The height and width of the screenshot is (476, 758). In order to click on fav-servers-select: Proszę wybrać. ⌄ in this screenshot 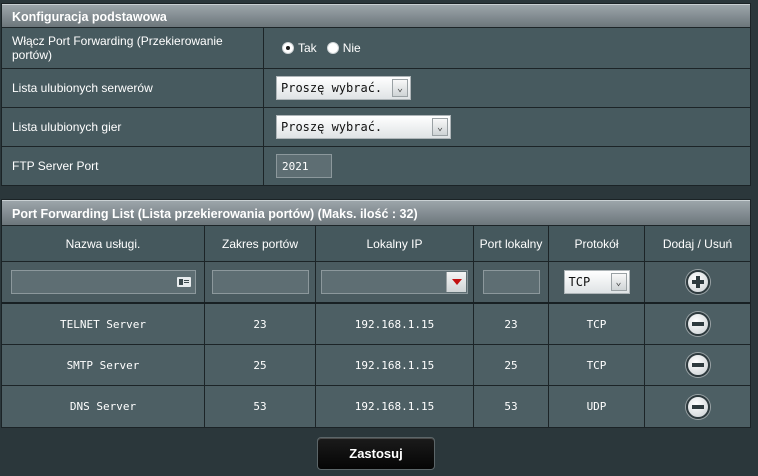, I will do `click(343, 88)`.